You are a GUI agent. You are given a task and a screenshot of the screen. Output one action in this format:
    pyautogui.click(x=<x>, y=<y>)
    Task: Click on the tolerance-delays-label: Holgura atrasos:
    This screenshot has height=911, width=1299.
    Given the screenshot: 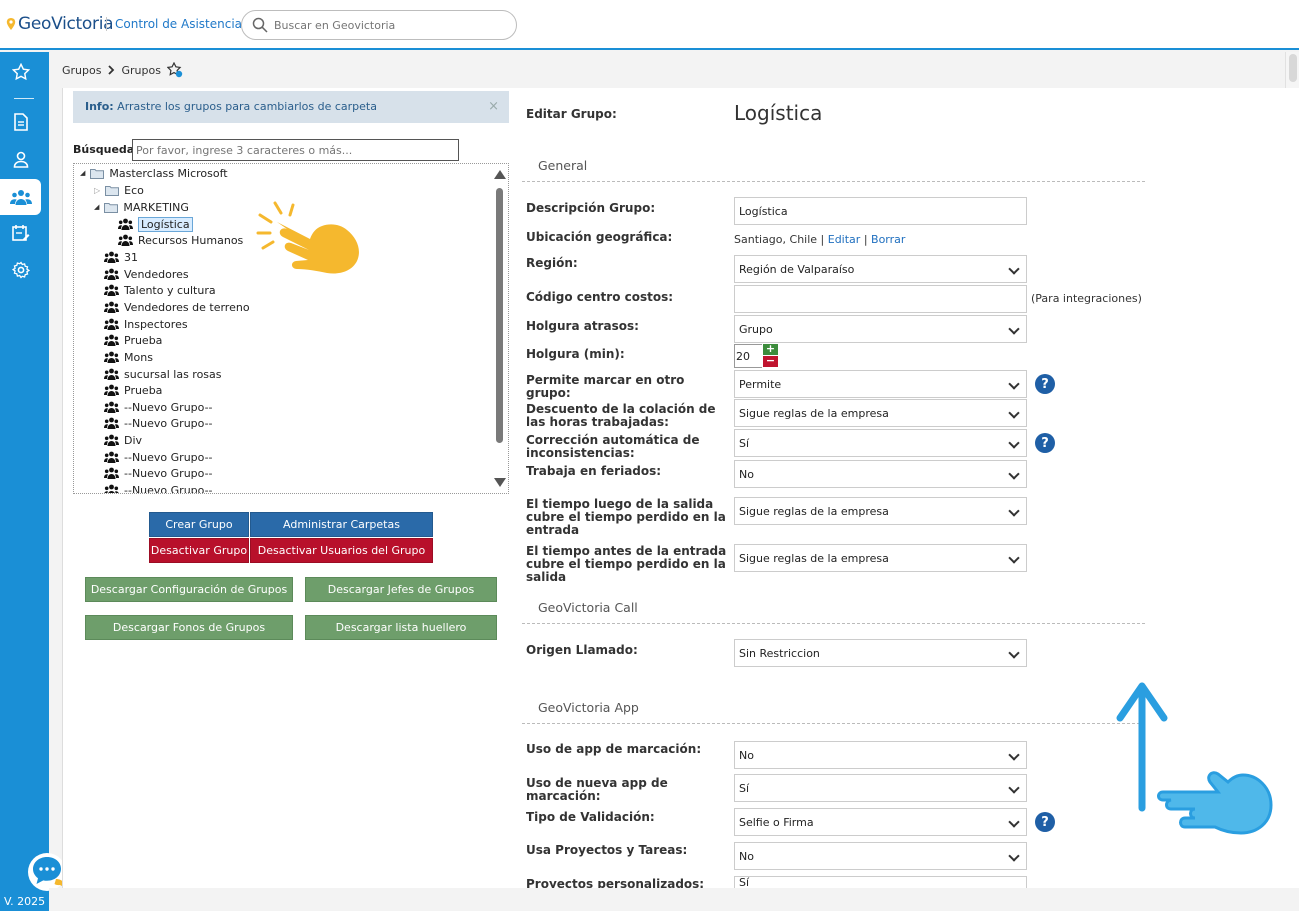 What is the action you would take?
    pyautogui.click(x=582, y=326)
    